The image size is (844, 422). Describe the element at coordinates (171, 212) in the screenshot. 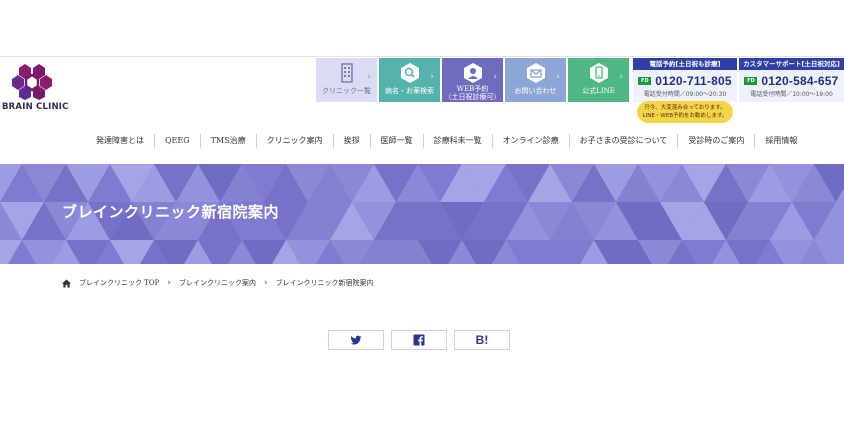

I see `page-title: ブレインクリニック新宿院案内` at that location.